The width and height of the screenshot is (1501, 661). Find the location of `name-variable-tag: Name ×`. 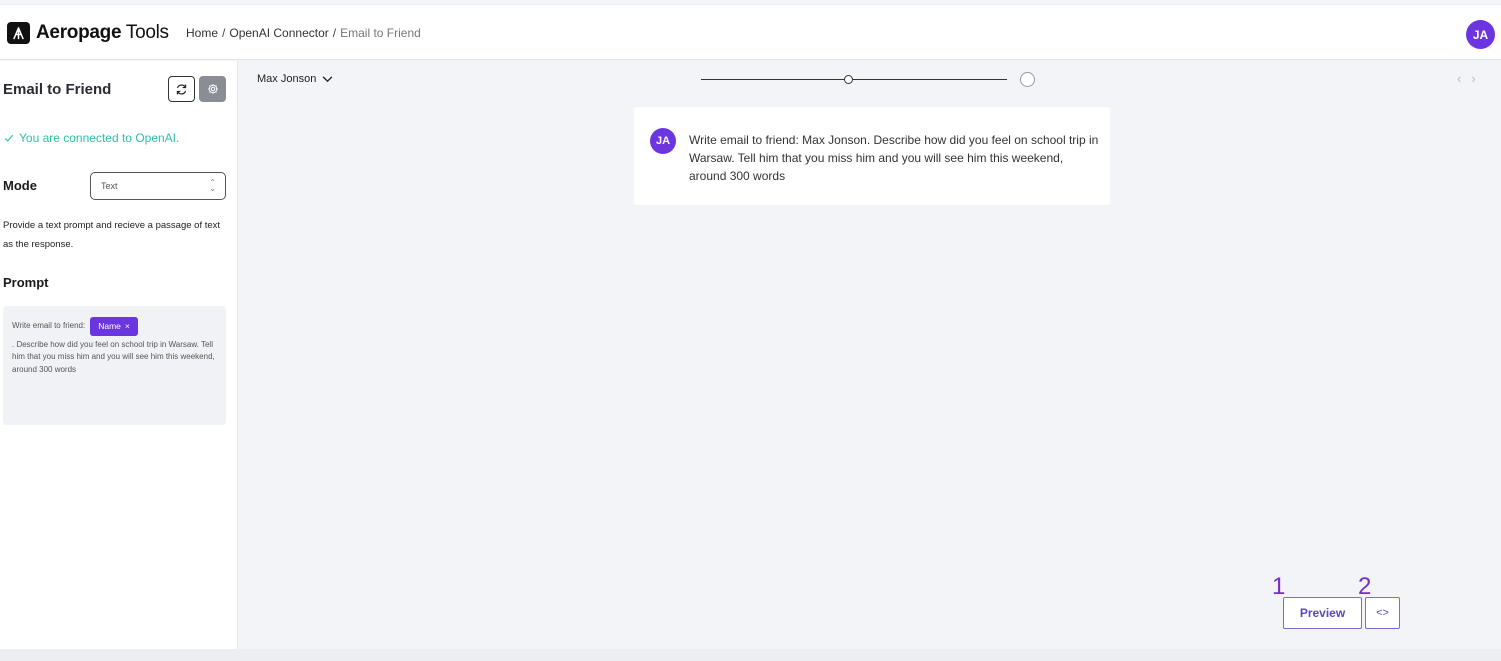

name-variable-tag: Name × is located at coordinates (114, 326).